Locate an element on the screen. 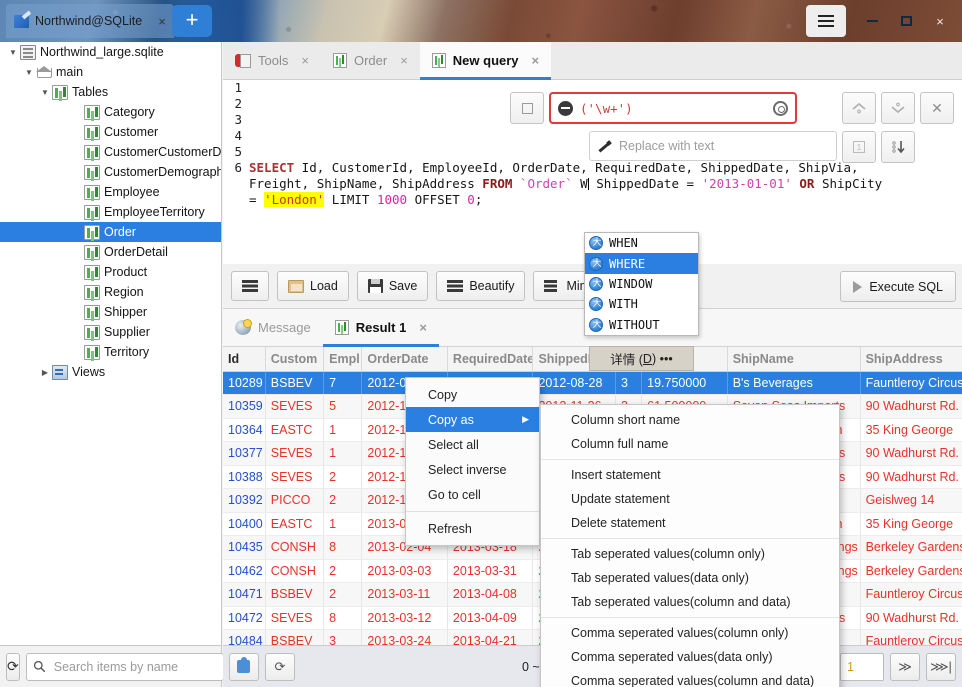 This screenshot has height=687, width=962. tree-item-customercustomerdemo: CustomerCustomerDemo is located at coordinates (110, 152).